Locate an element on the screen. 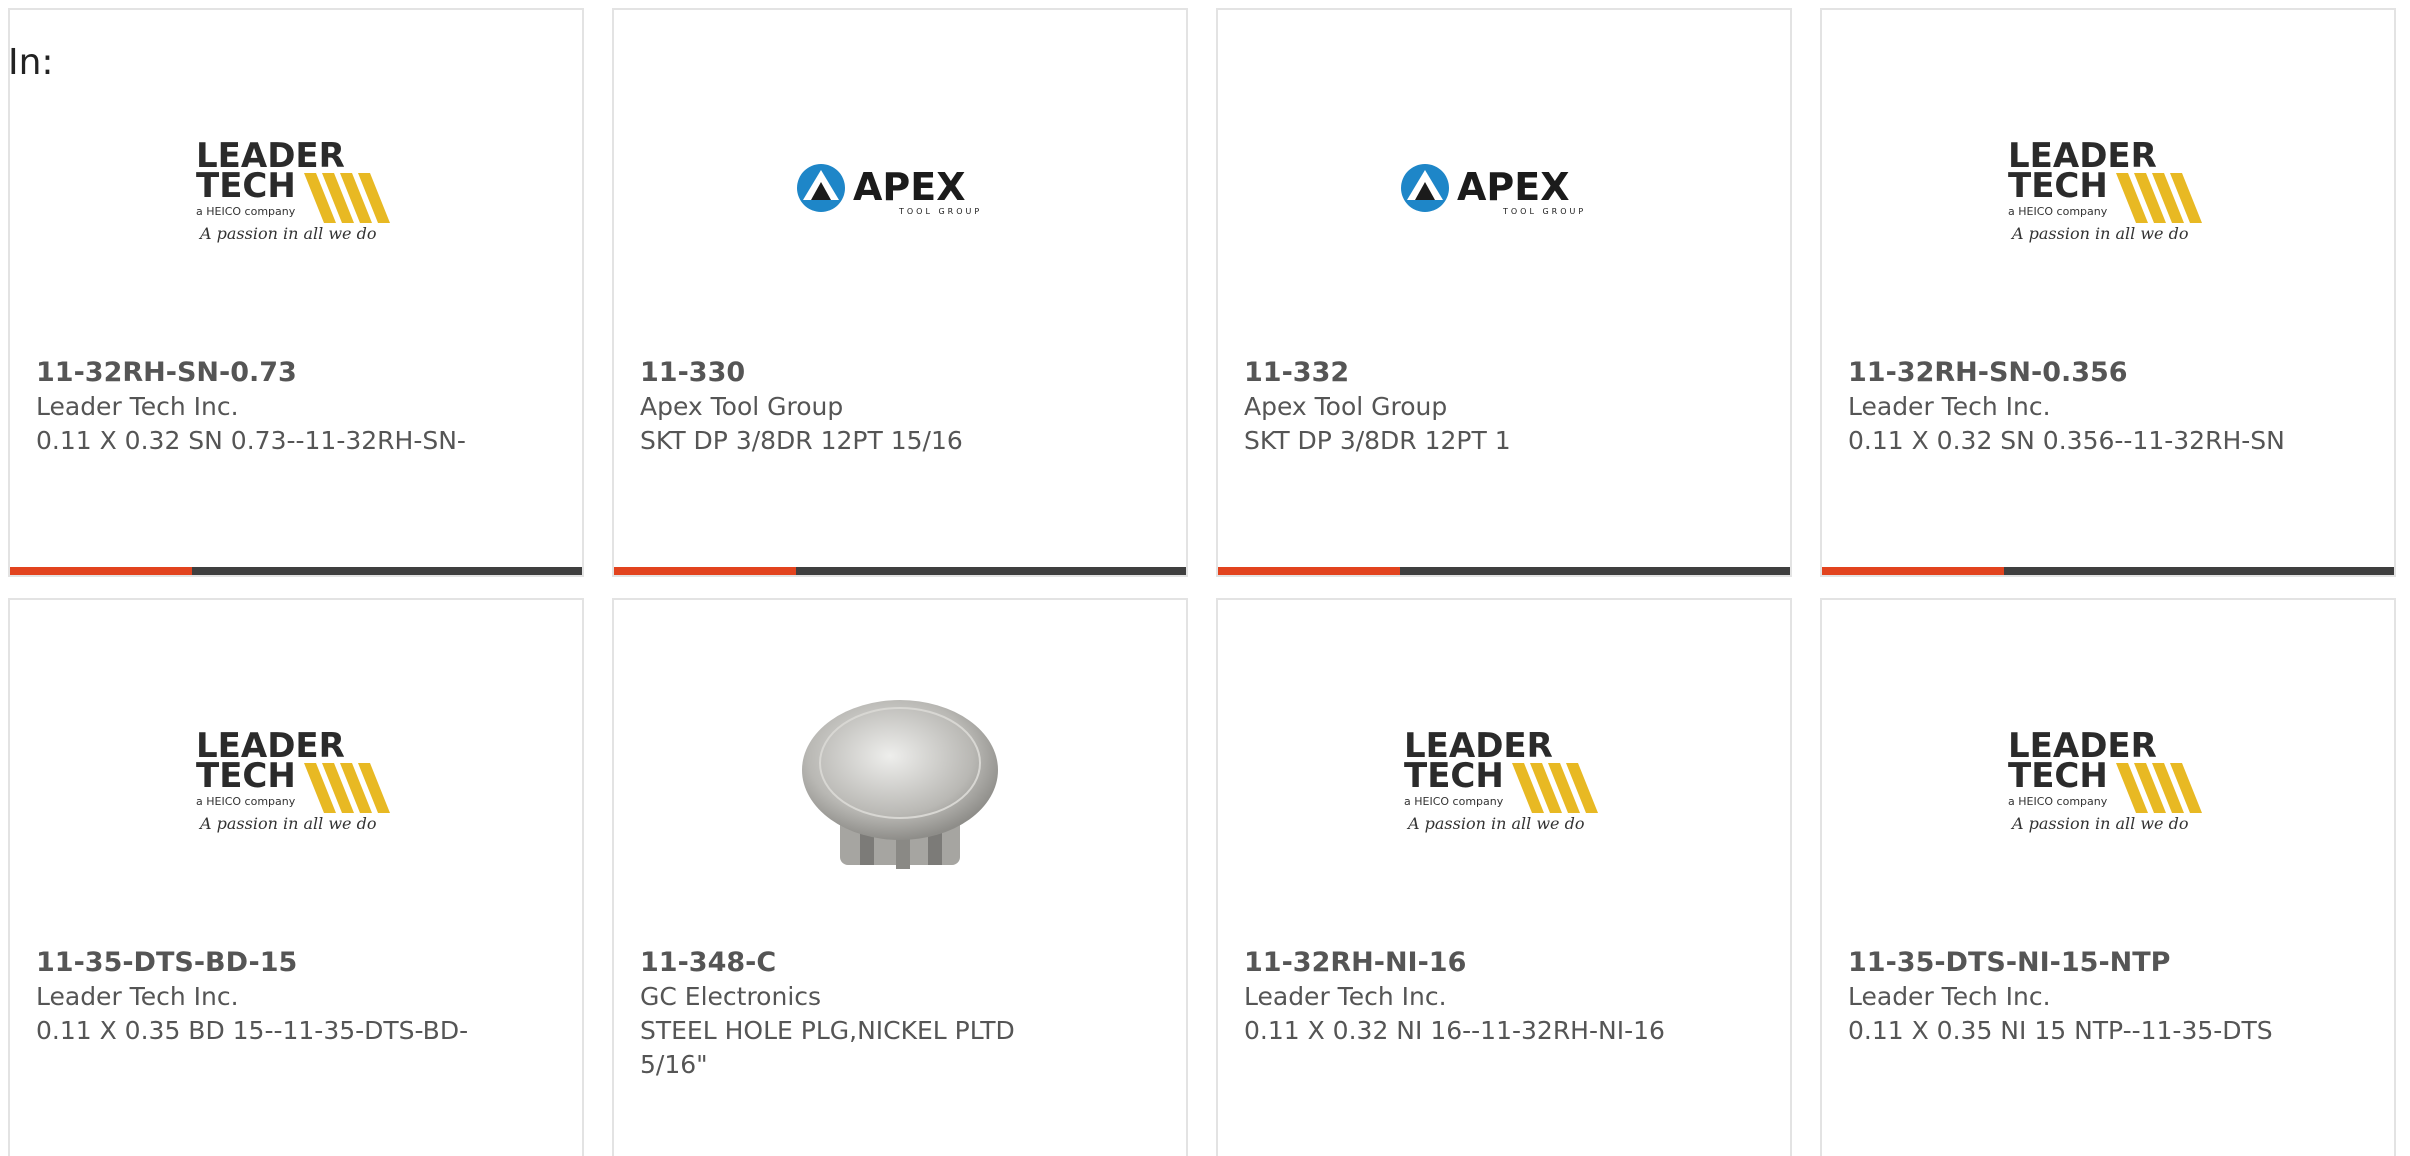 The height and width of the screenshot is (1156, 2410). part-number-link: 11-35-DTS-NI-15-NTP is located at coordinates (2068, 963).